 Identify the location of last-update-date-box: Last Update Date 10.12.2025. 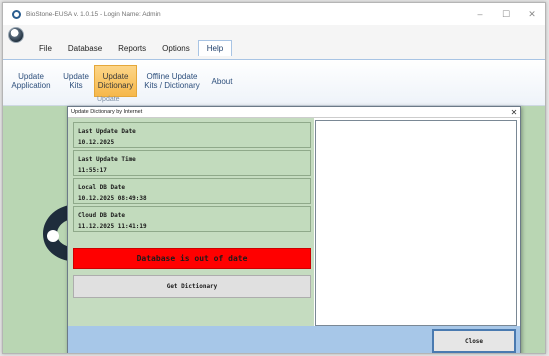
(192, 135).